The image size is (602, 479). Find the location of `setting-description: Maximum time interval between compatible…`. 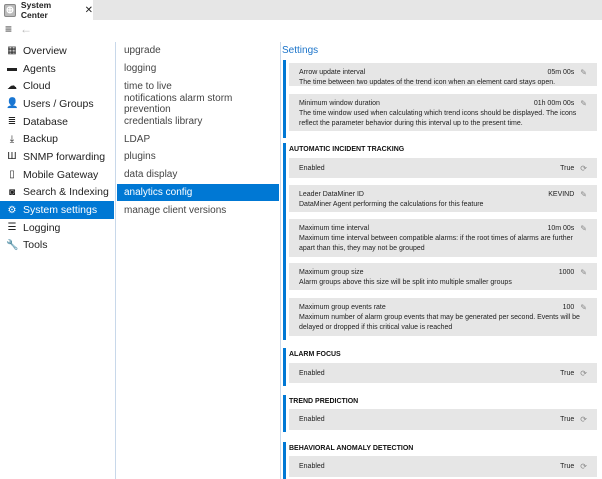

setting-description: Maximum time interval between compatible… is located at coordinates (436, 243).